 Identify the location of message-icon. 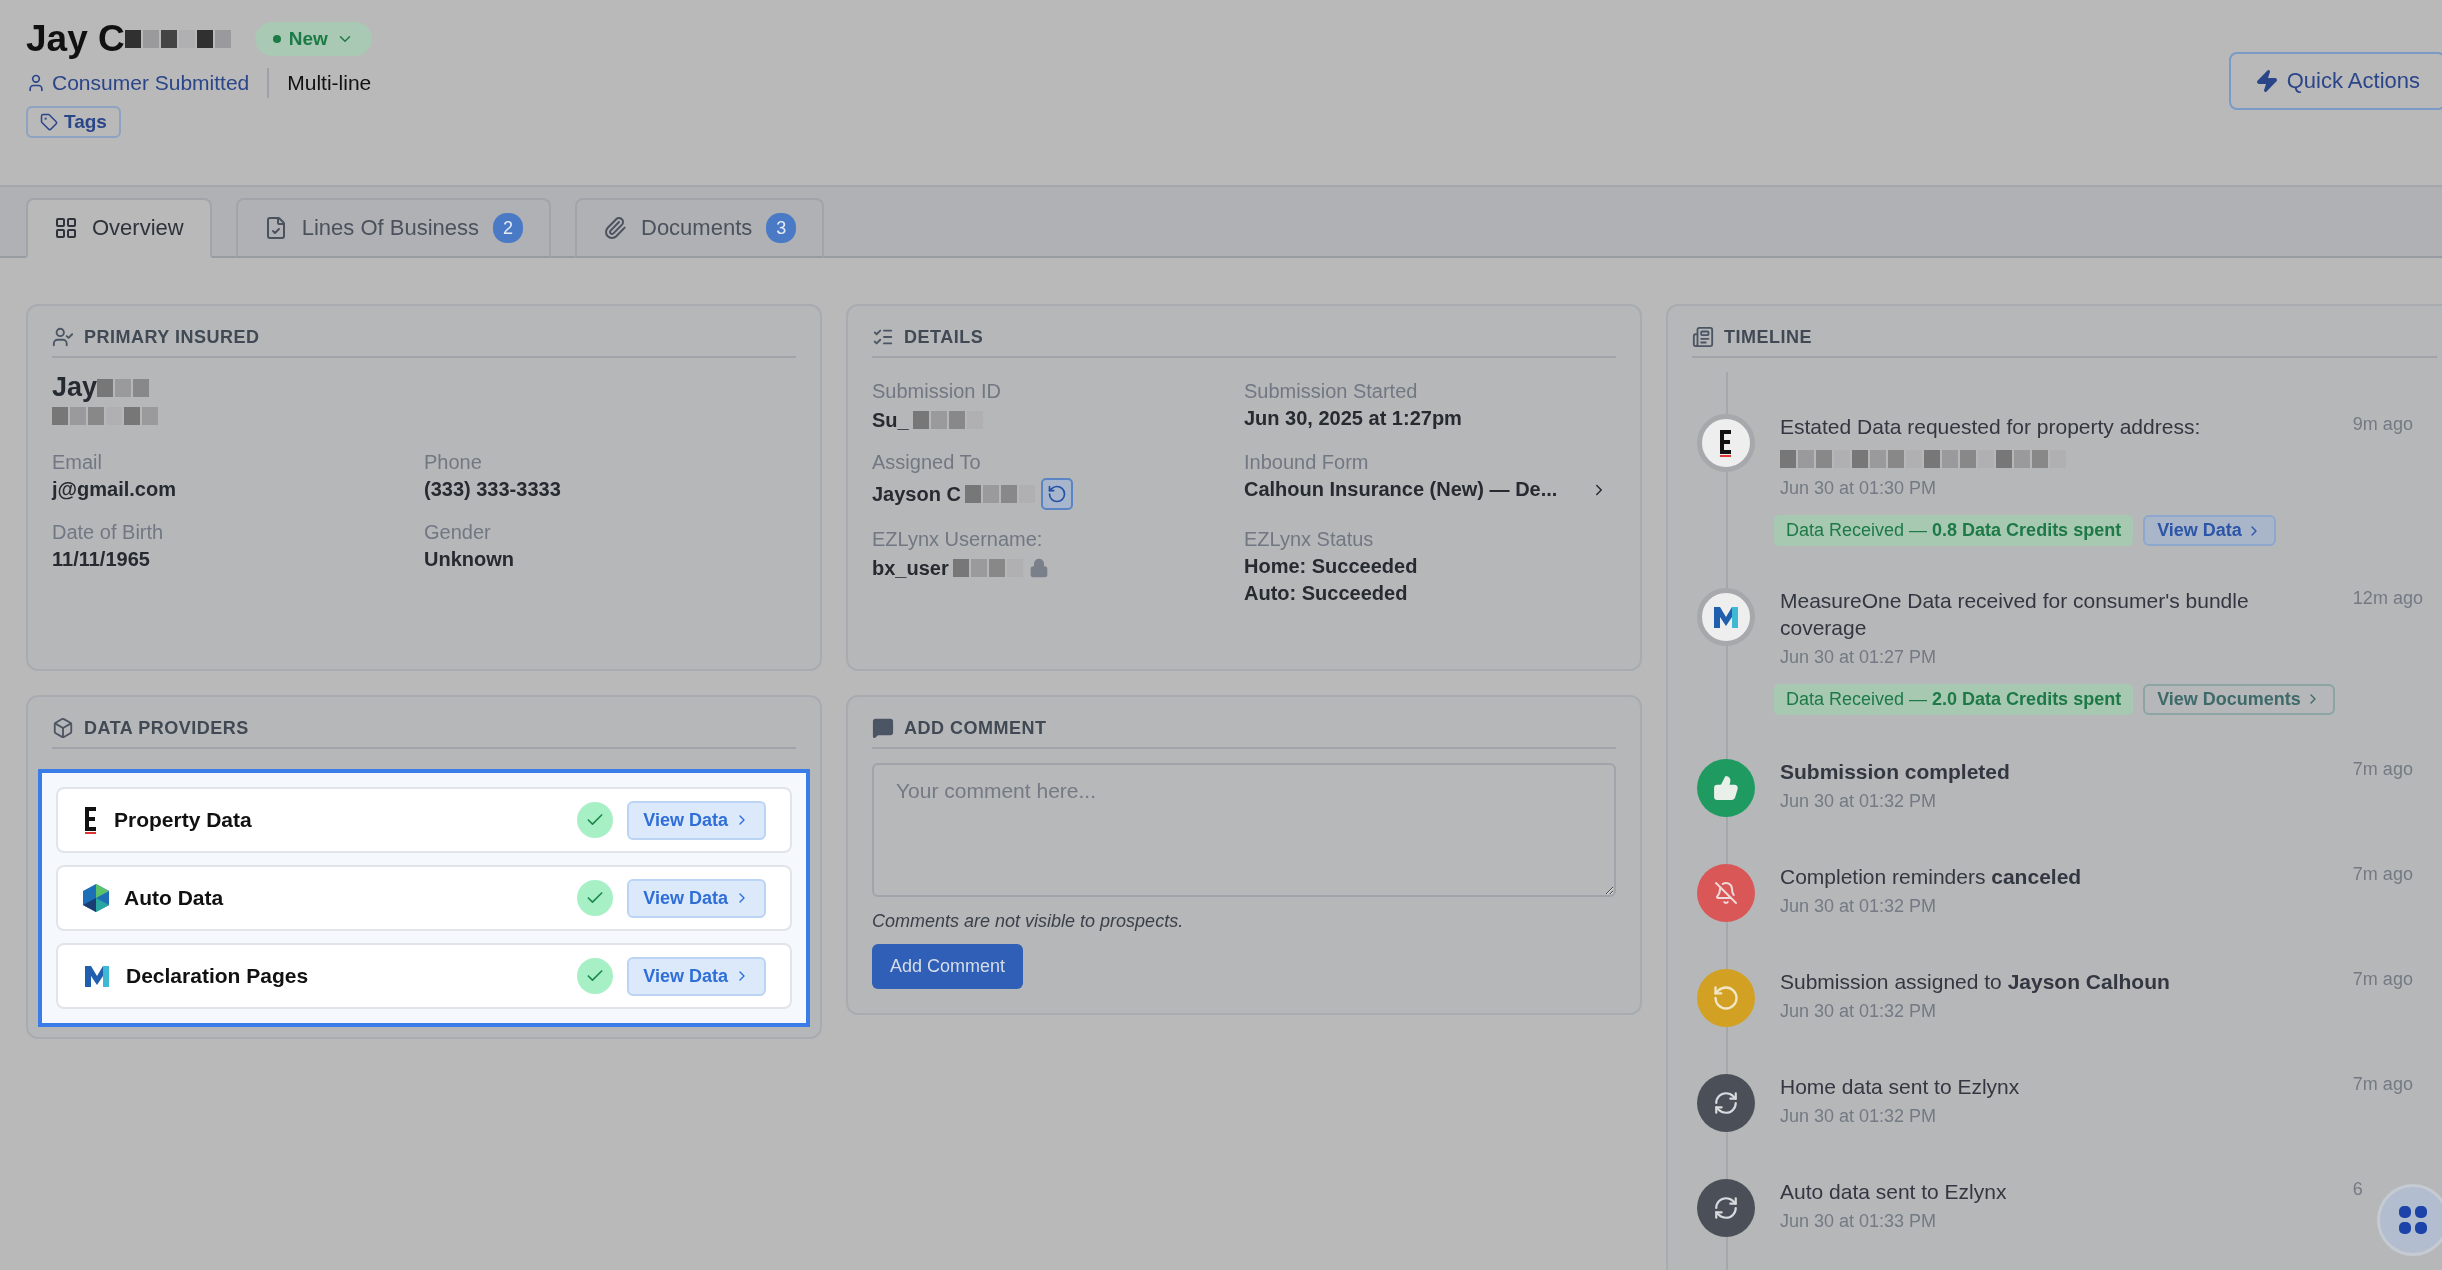
(883, 728).